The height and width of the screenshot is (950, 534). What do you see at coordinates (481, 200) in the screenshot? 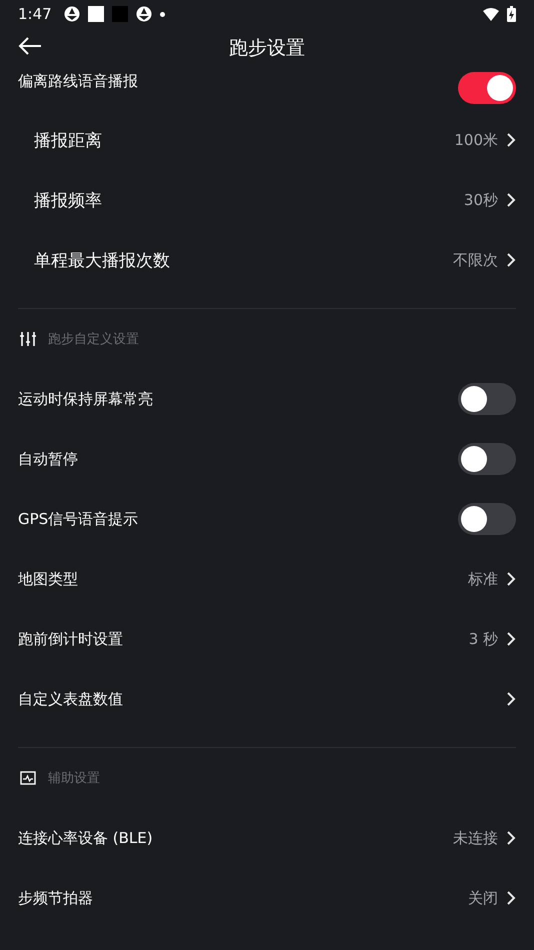
I see `setting-value: 30秒` at bounding box center [481, 200].